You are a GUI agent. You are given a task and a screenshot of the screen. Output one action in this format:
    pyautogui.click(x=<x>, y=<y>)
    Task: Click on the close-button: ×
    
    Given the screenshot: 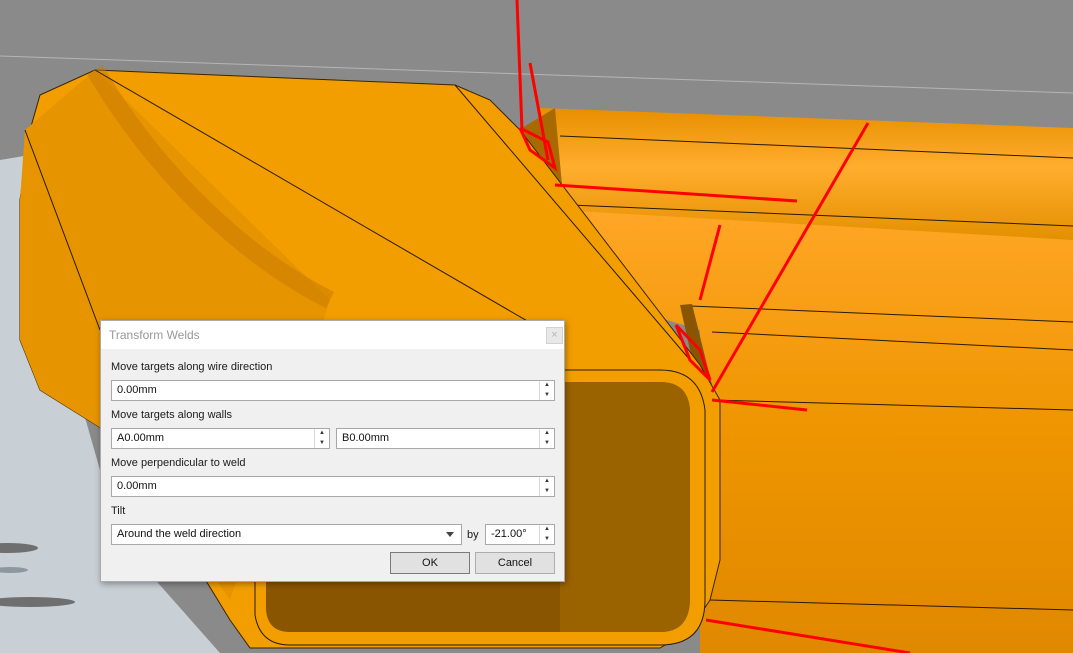 What is the action you would take?
    pyautogui.click(x=554, y=335)
    